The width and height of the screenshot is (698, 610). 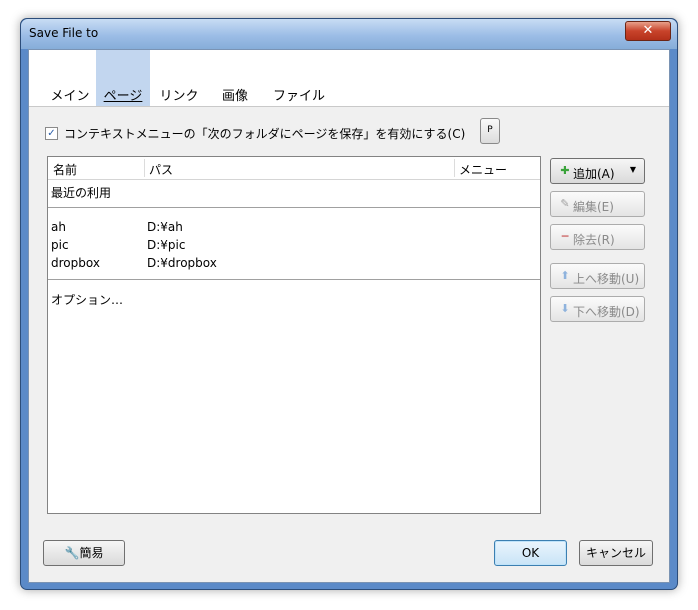 What do you see at coordinates (299, 78) in the screenshot?
I see `tab-file: ファイル` at bounding box center [299, 78].